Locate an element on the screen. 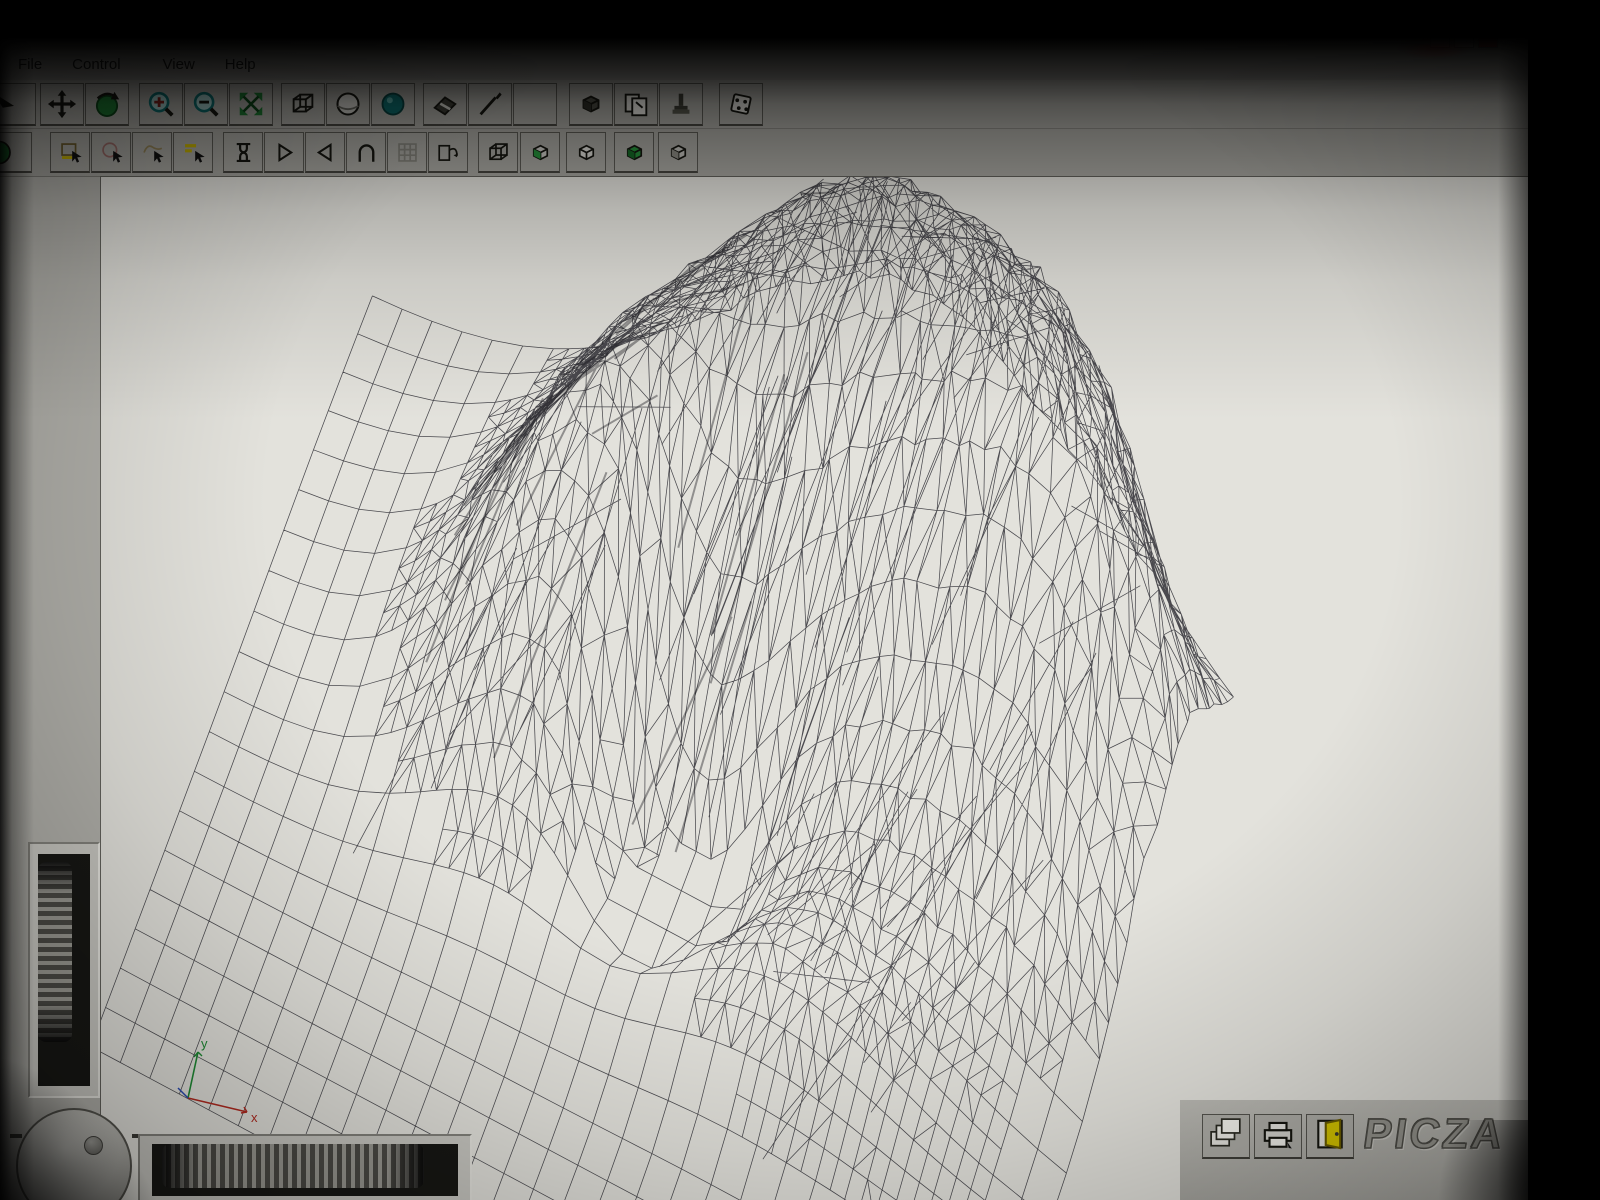 This screenshot has height=1200, width=1600. cube-green-icon is located at coordinates (634, 152).